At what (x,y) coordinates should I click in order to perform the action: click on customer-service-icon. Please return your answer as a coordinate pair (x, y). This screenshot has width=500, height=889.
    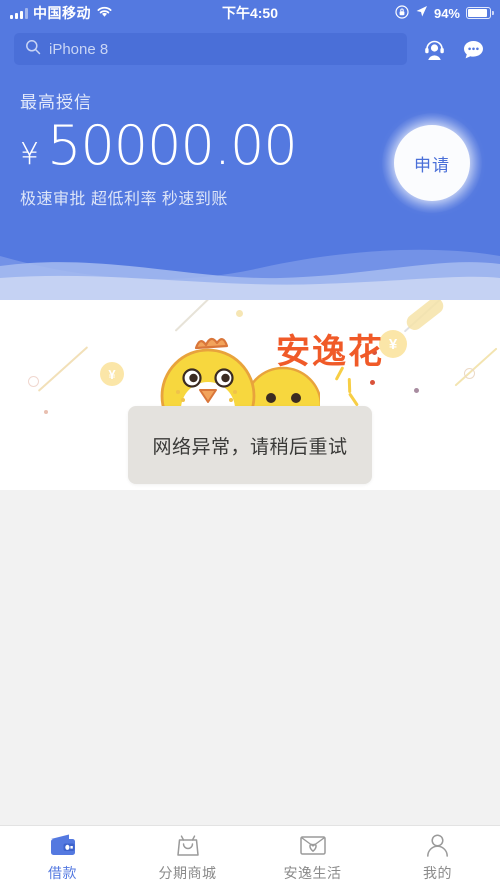
    Looking at the image, I should click on (434, 49).